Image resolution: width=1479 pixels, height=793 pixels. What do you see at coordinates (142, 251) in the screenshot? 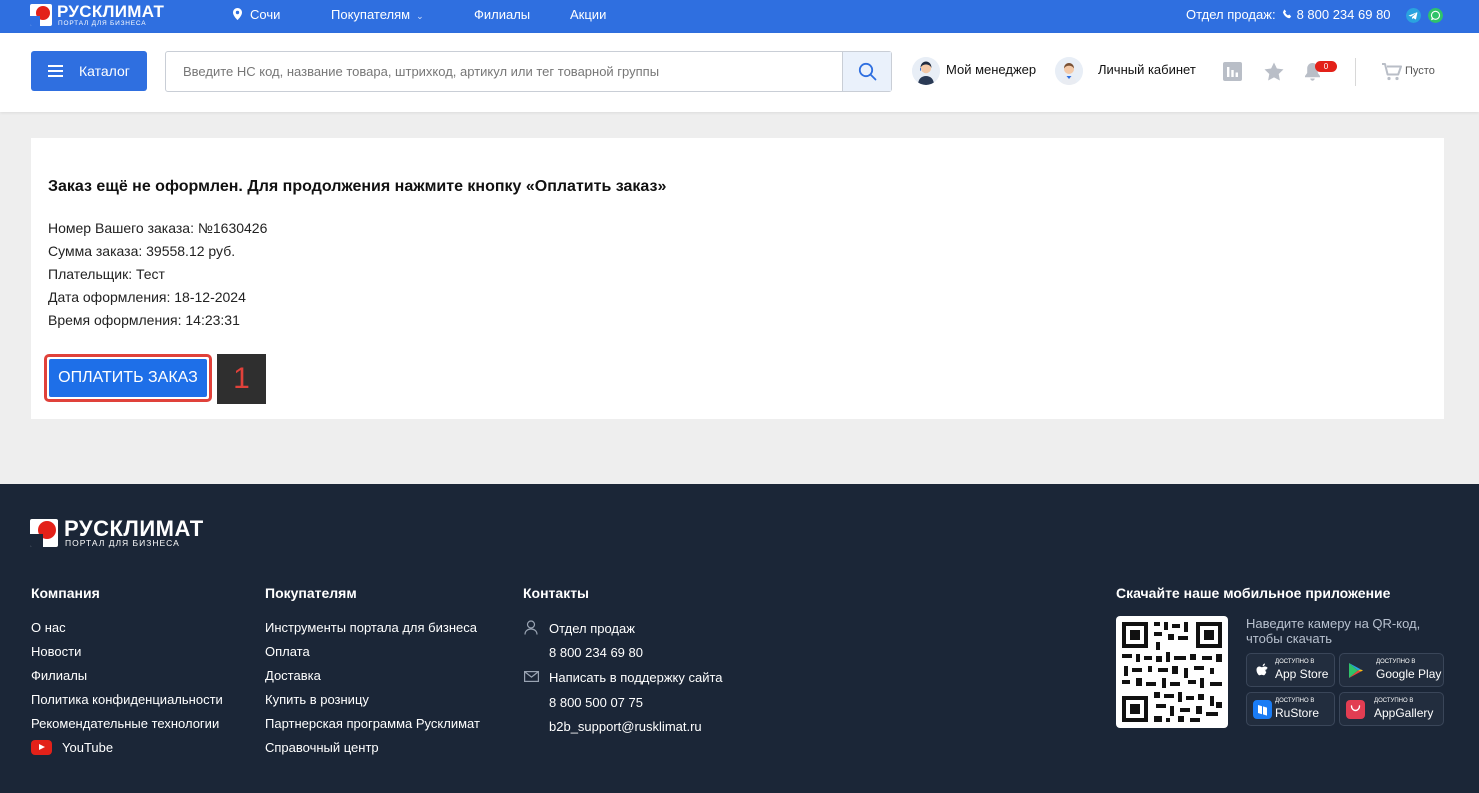
I see `order-sum: Сумма заказа: 39558.12 руб.` at bounding box center [142, 251].